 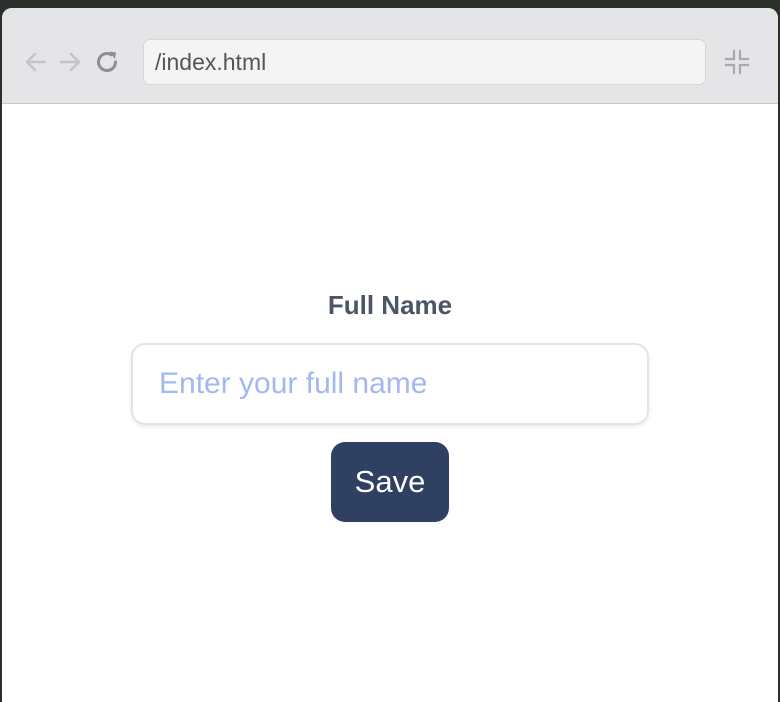 I want to click on reload-icon, so click(x=107, y=61).